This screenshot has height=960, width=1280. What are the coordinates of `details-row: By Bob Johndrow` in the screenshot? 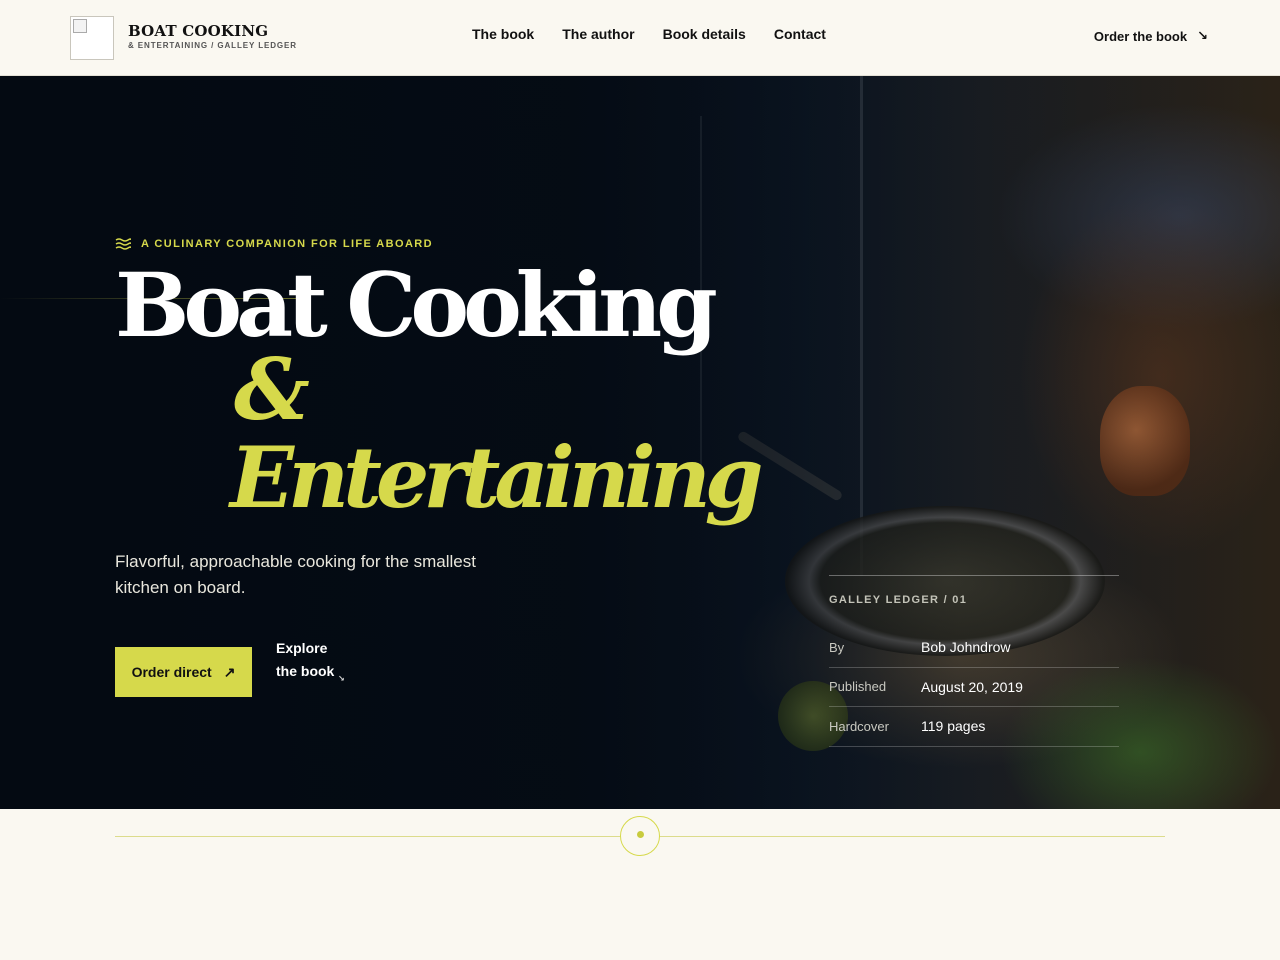 It's located at (974, 648).